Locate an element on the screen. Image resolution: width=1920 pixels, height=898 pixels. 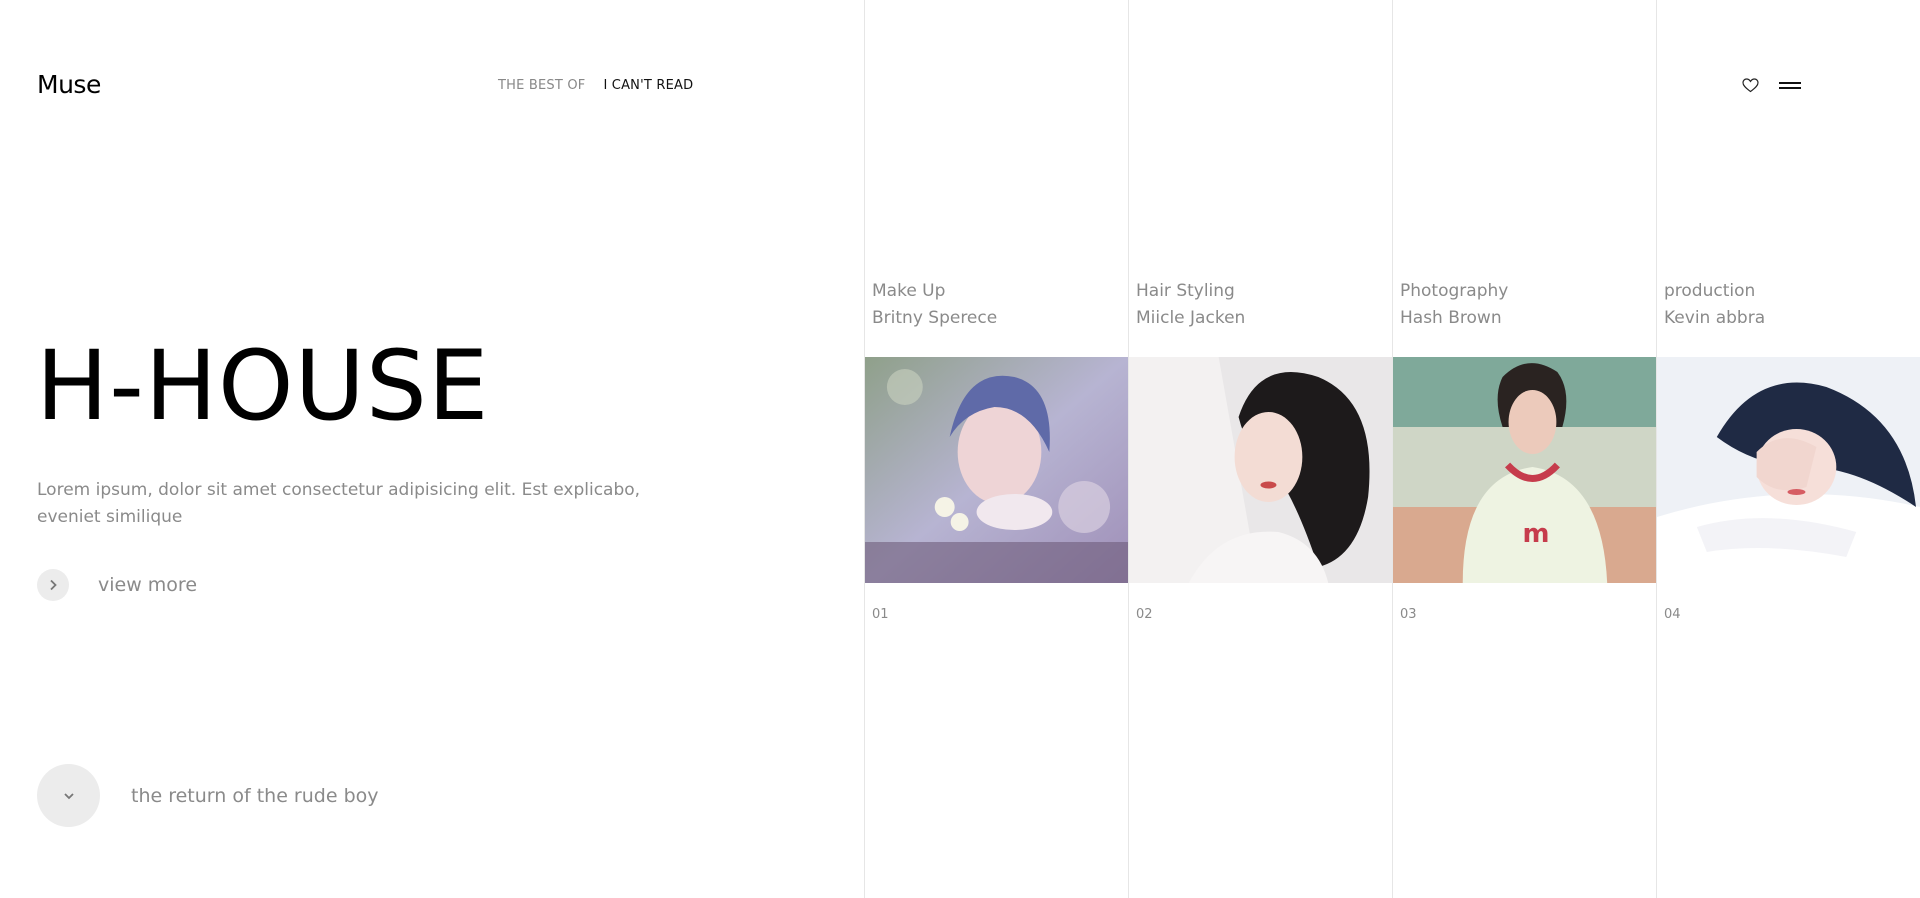
credit-column-3: Photography Hash Brown m 03 is located at coordinates (1524, 449).